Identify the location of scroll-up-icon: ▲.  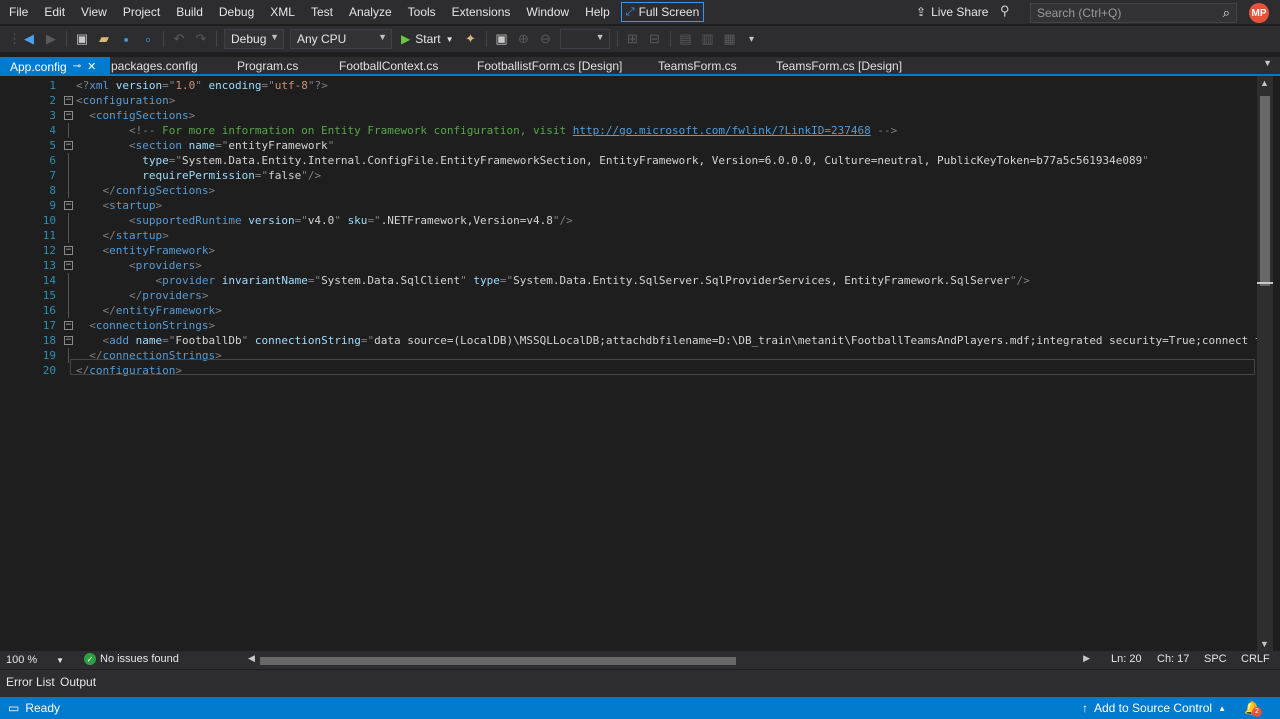
(1264, 83).